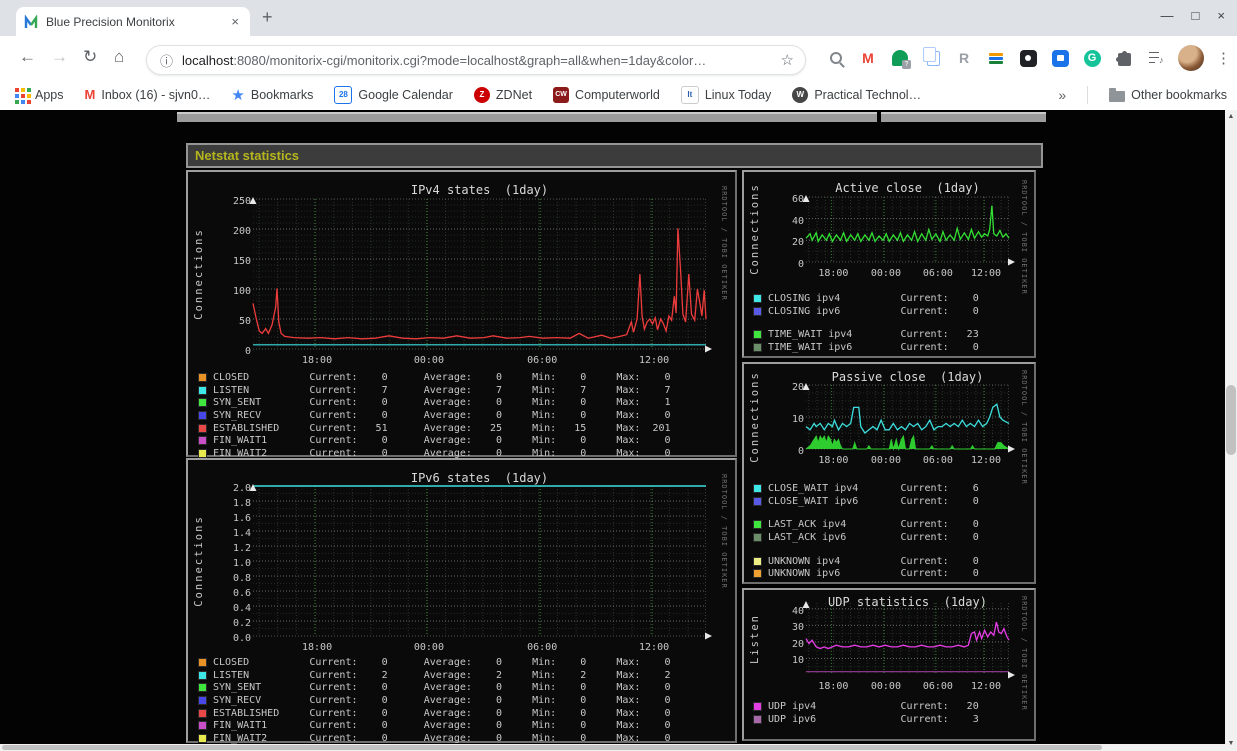  Describe the element at coordinates (1221, 15) in the screenshot. I see `close-button: ×` at that location.